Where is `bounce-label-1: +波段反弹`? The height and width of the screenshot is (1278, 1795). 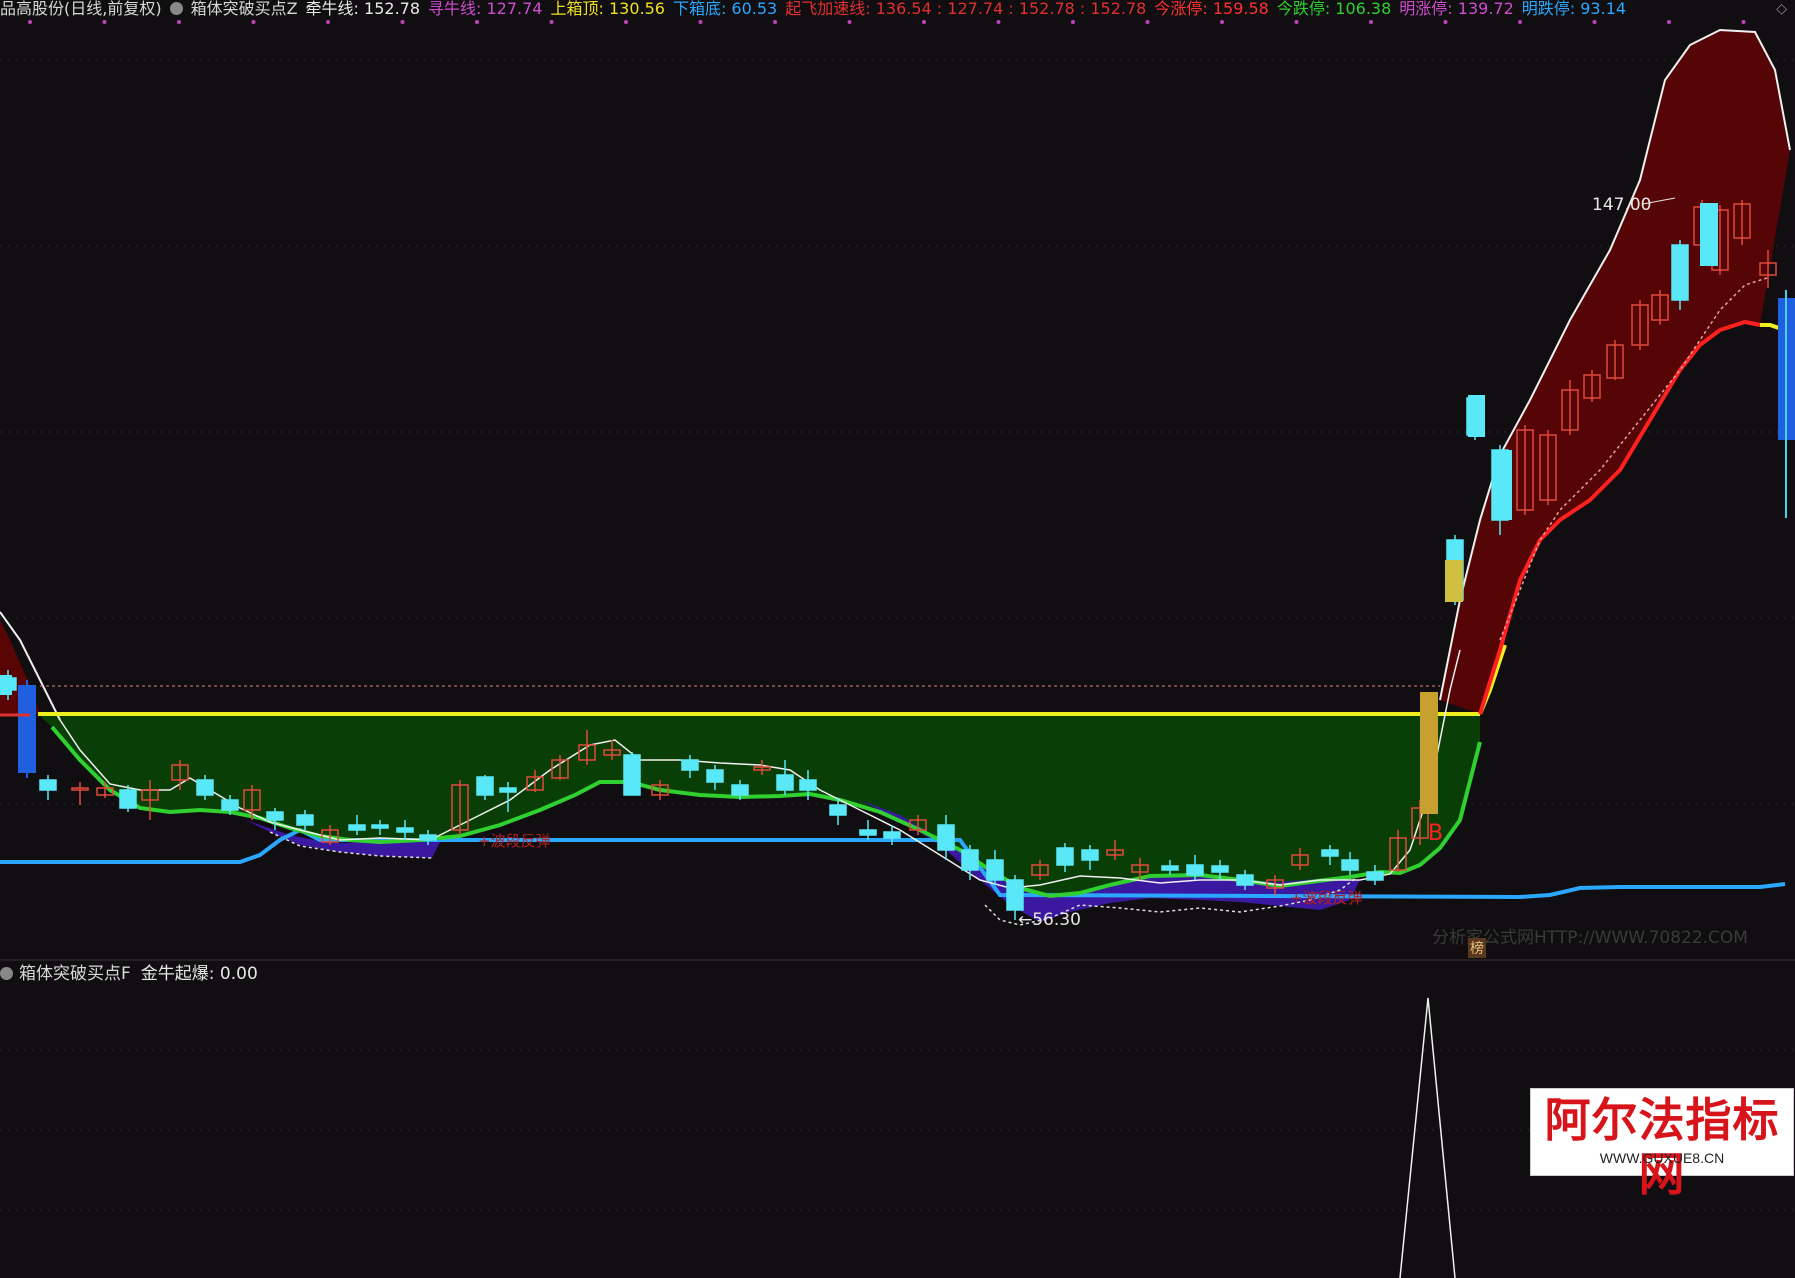
bounce-label-1: +波段反弹 is located at coordinates (514, 841).